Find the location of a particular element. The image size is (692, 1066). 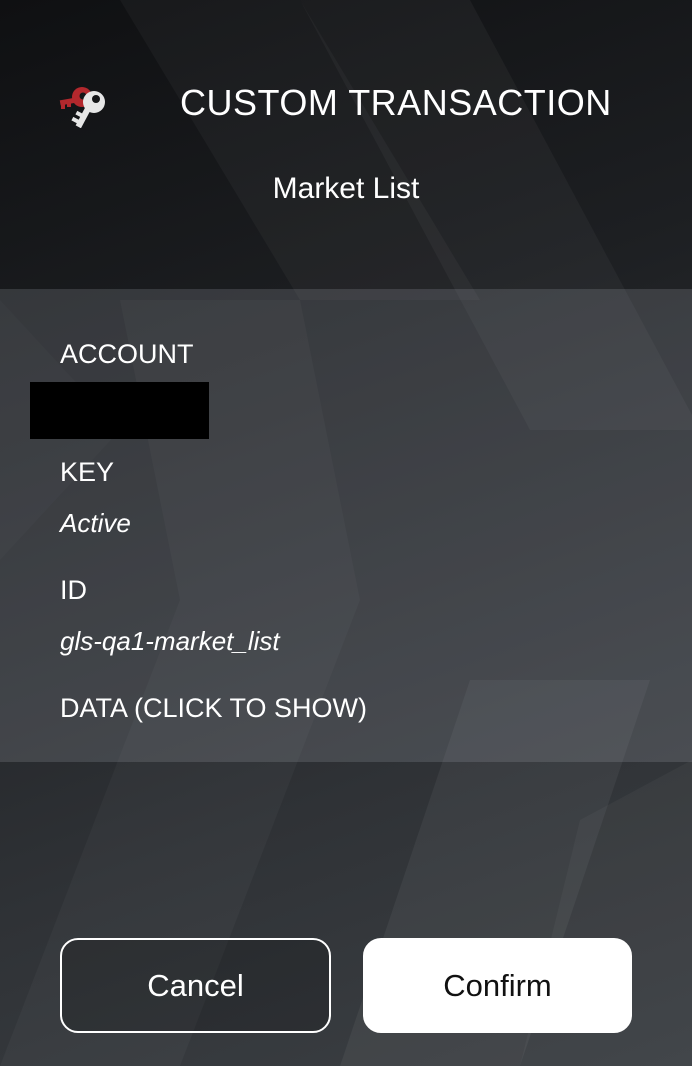

account-value-redacted is located at coordinates (119, 410).